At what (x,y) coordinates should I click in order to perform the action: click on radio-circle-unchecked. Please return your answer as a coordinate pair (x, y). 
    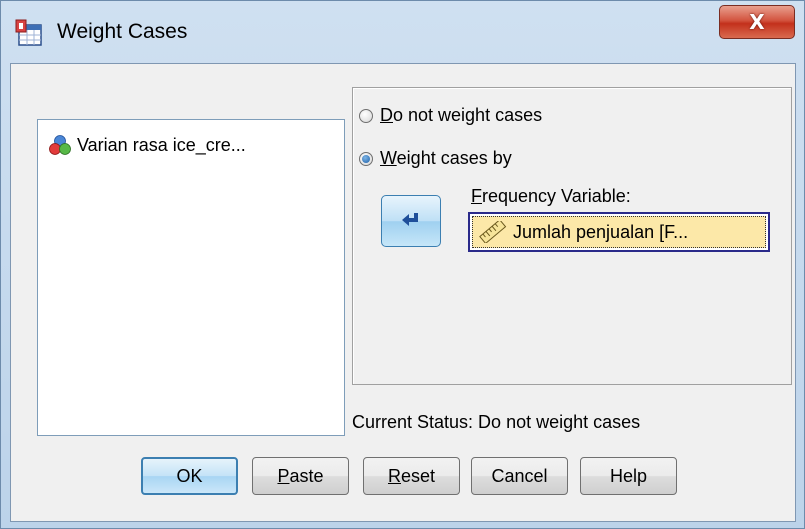
    Looking at the image, I should click on (366, 115).